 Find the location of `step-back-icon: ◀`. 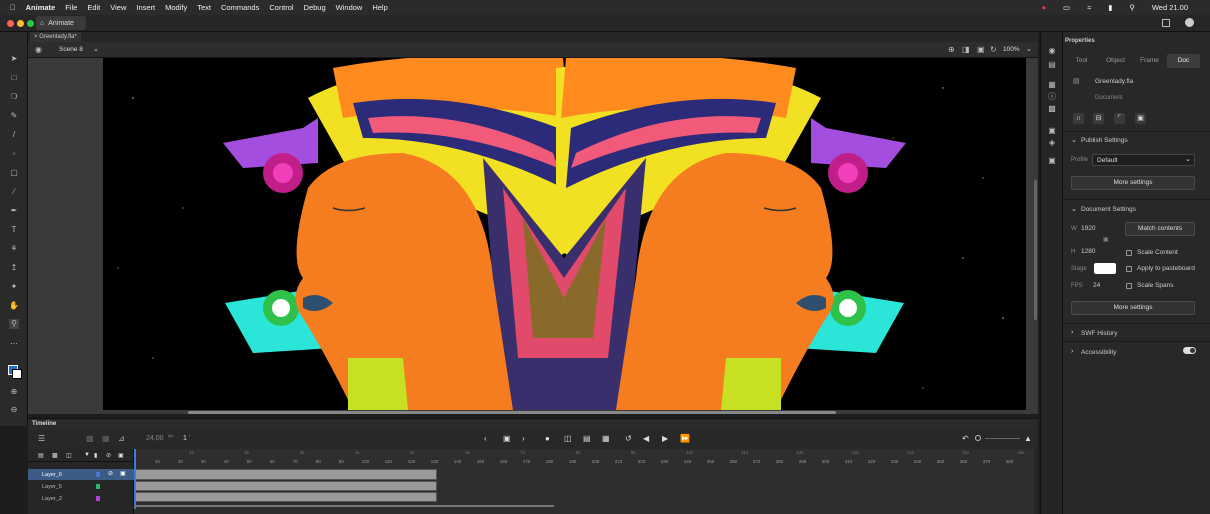

step-back-icon: ◀ is located at coordinates (646, 438).